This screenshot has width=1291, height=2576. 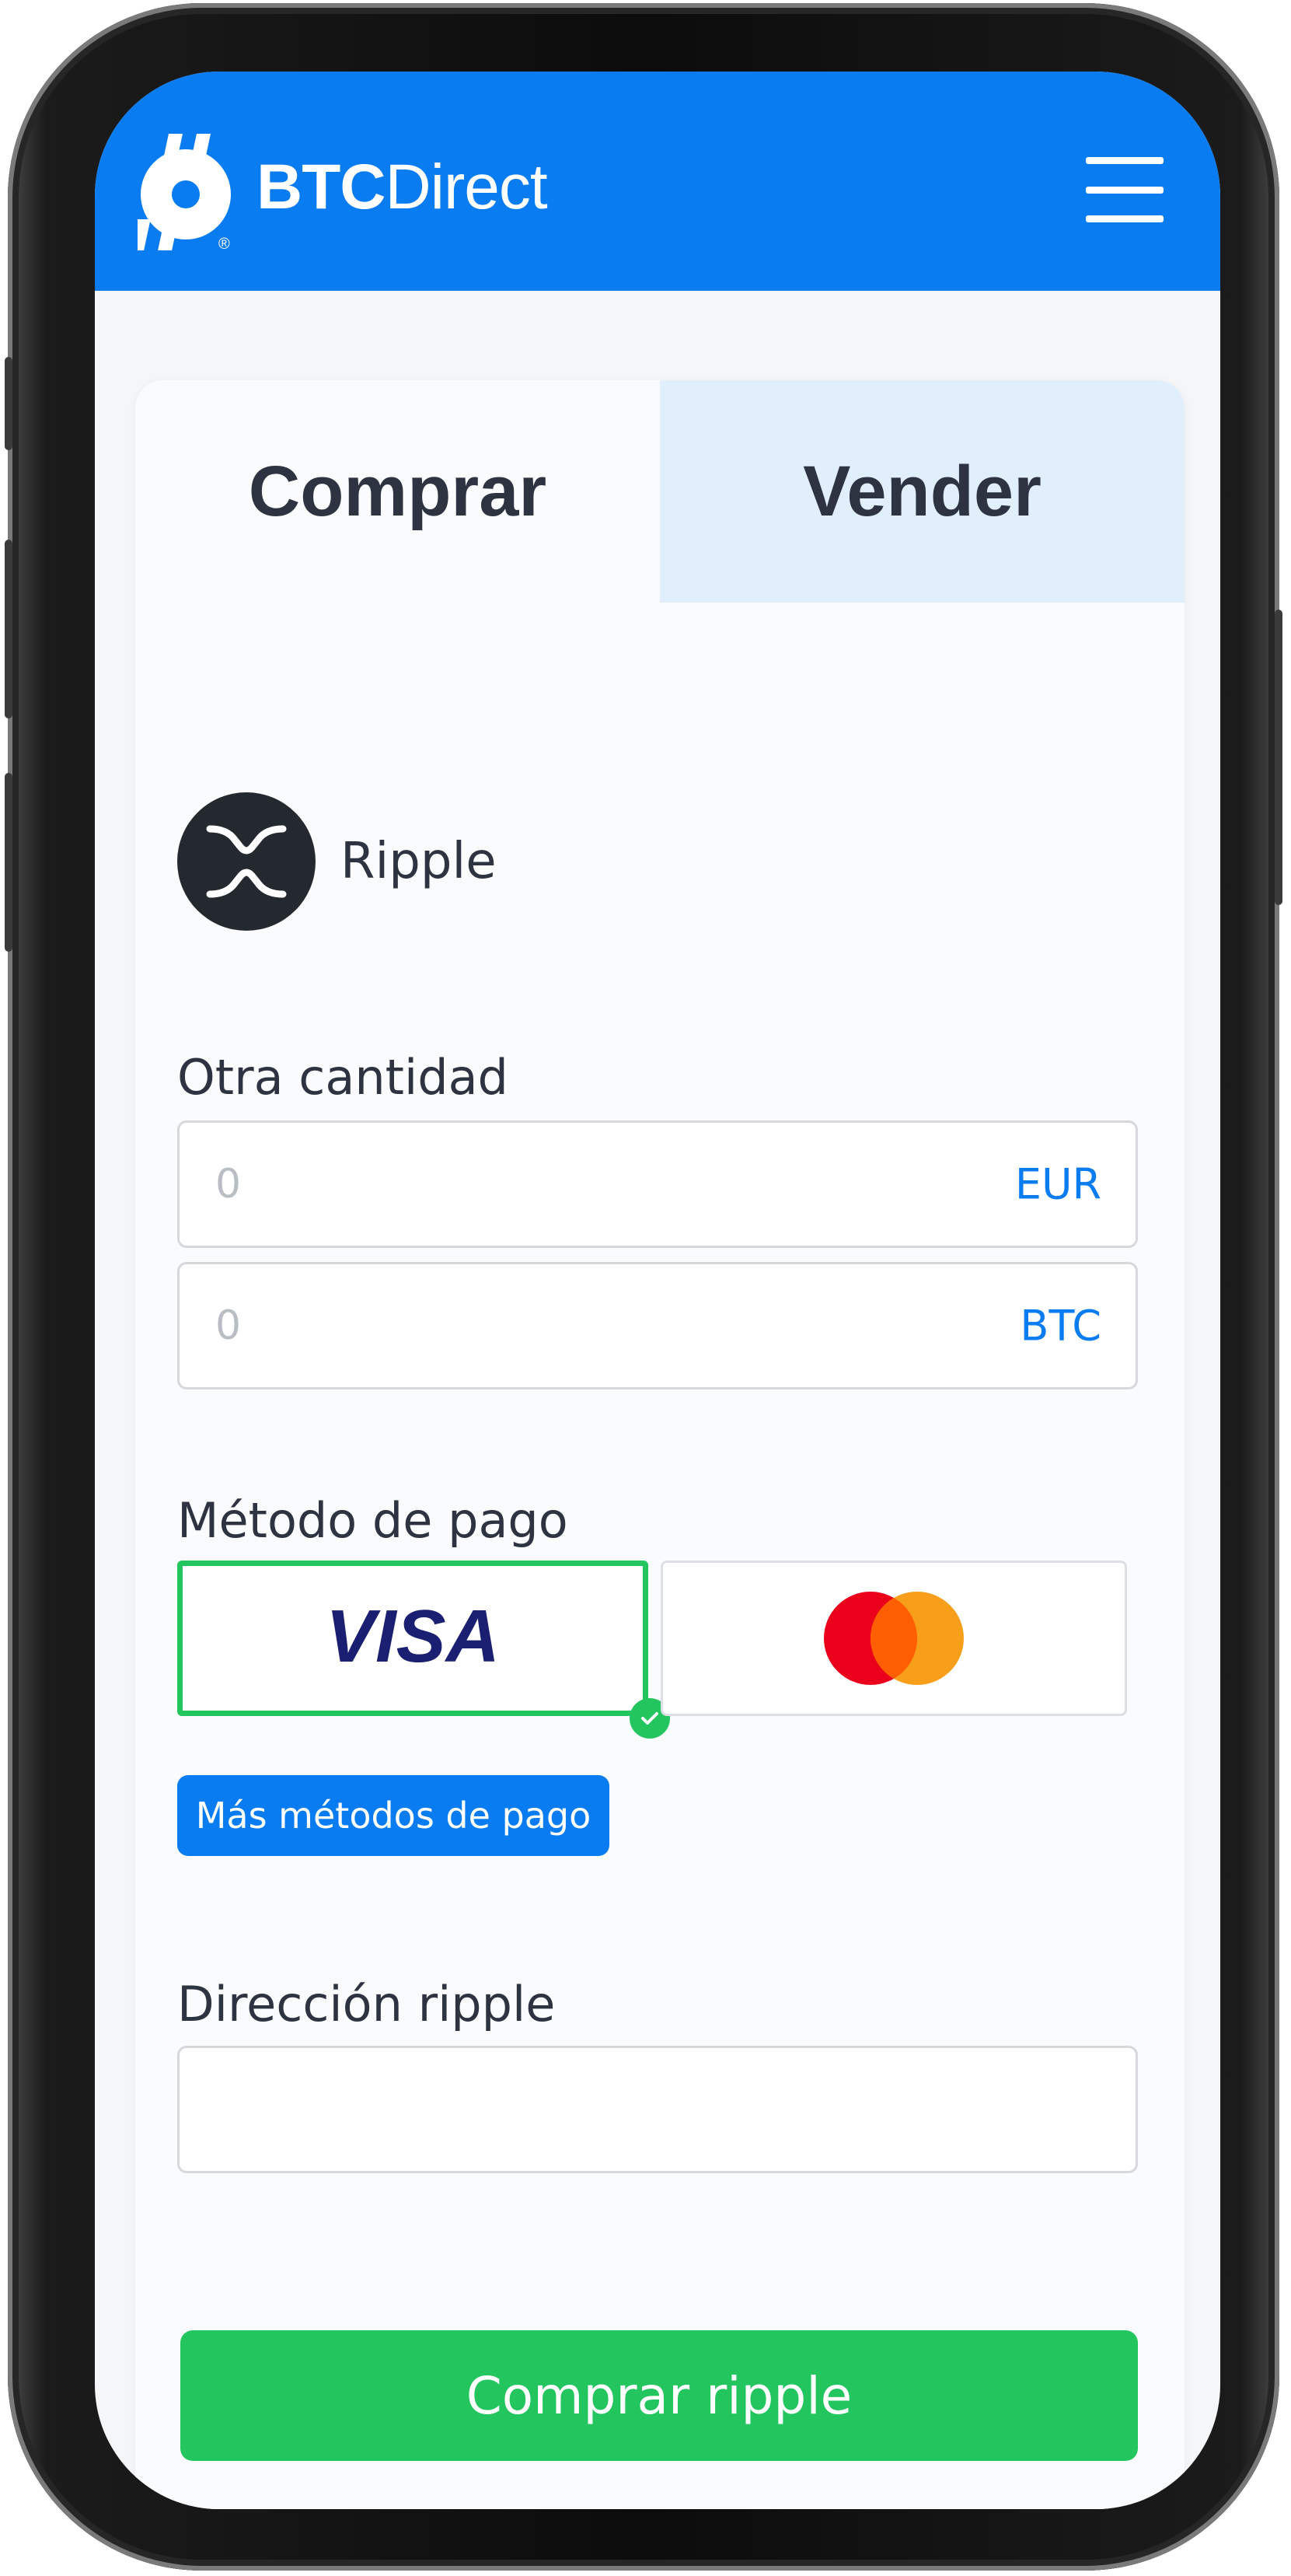 What do you see at coordinates (228, 1184) in the screenshot?
I see `eur-amount-value: 0` at bounding box center [228, 1184].